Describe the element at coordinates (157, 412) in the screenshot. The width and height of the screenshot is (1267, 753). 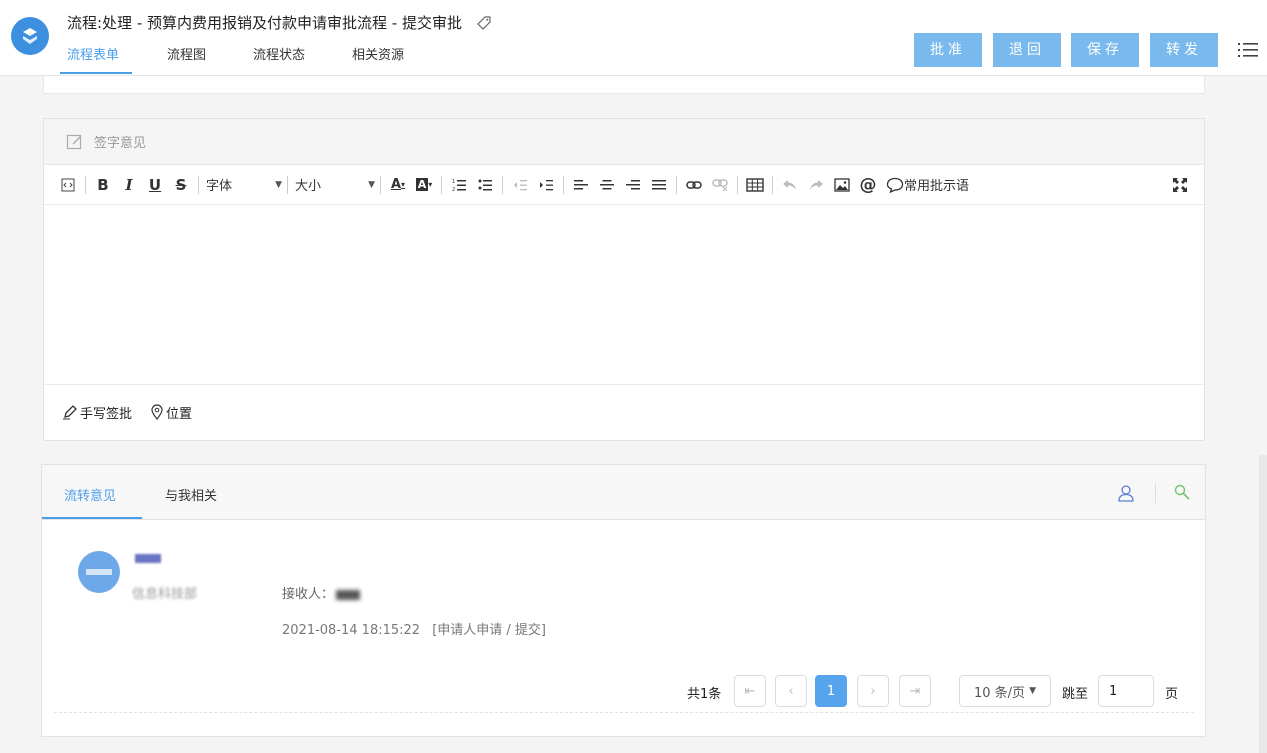
I see `location-pin-icon` at that location.